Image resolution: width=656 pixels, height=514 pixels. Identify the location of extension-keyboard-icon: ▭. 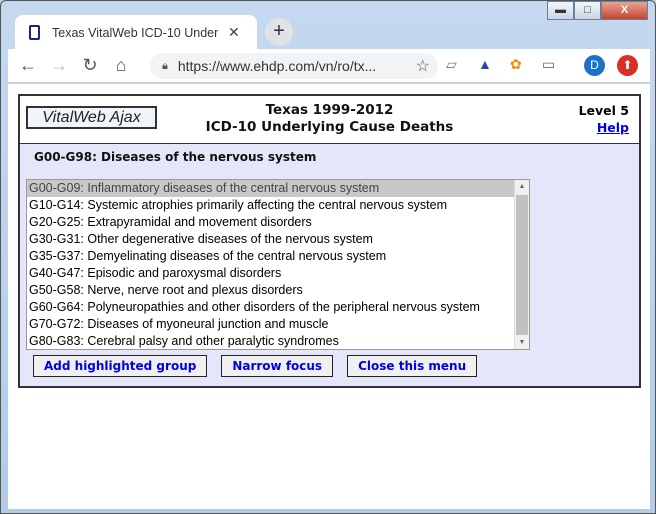
(548, 64).